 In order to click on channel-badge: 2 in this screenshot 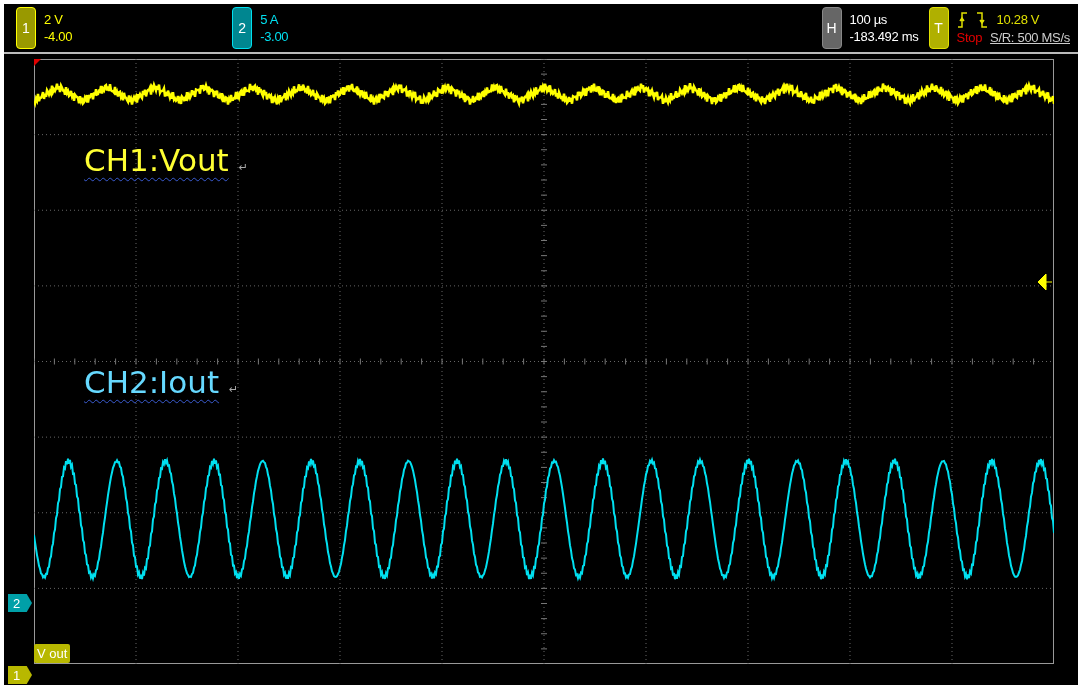, I will do `click(242, 28)`.